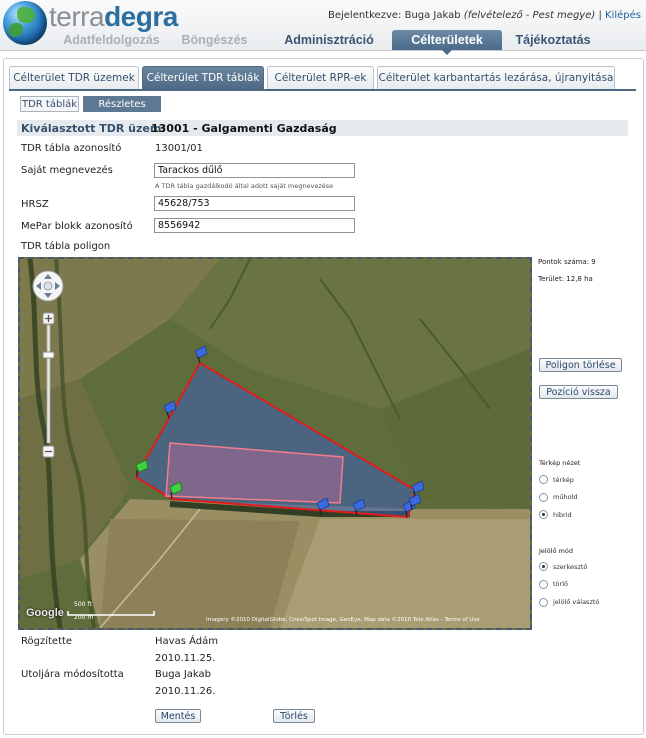 The width and height of the screenshot is (646, 738). Describe the element at coordinates (565, 497) in the screenshot. I see `radio-label-muhold: műhold` at that location.